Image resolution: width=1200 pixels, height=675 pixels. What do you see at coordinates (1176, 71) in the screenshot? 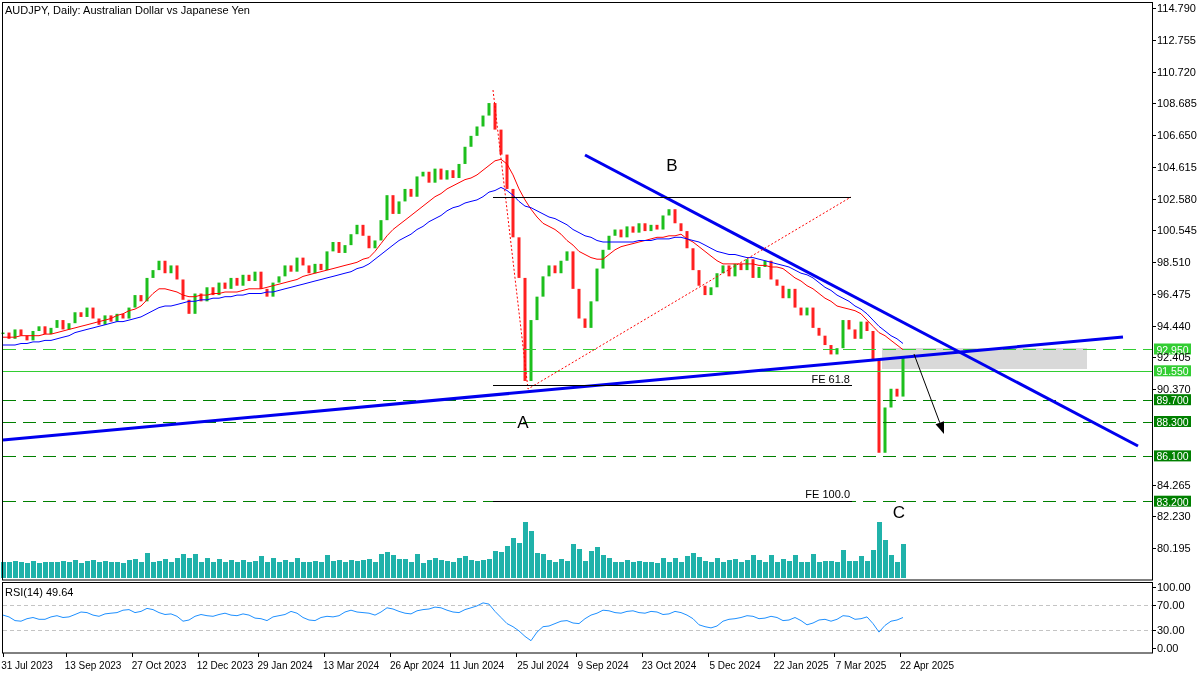
I see `price-axis-label: 110.720` at bounding box center [1176, 71].